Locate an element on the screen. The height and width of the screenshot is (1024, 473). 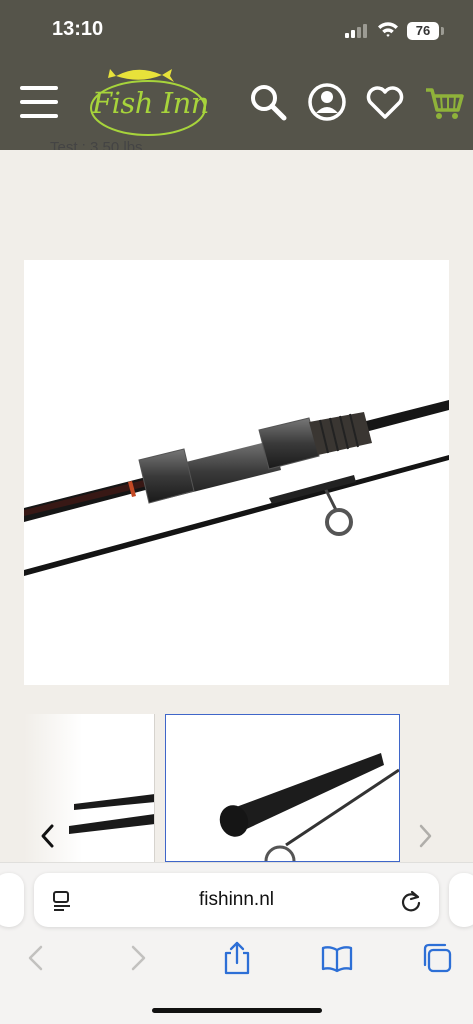
wifi-icon is located at coordinates (388, 29).